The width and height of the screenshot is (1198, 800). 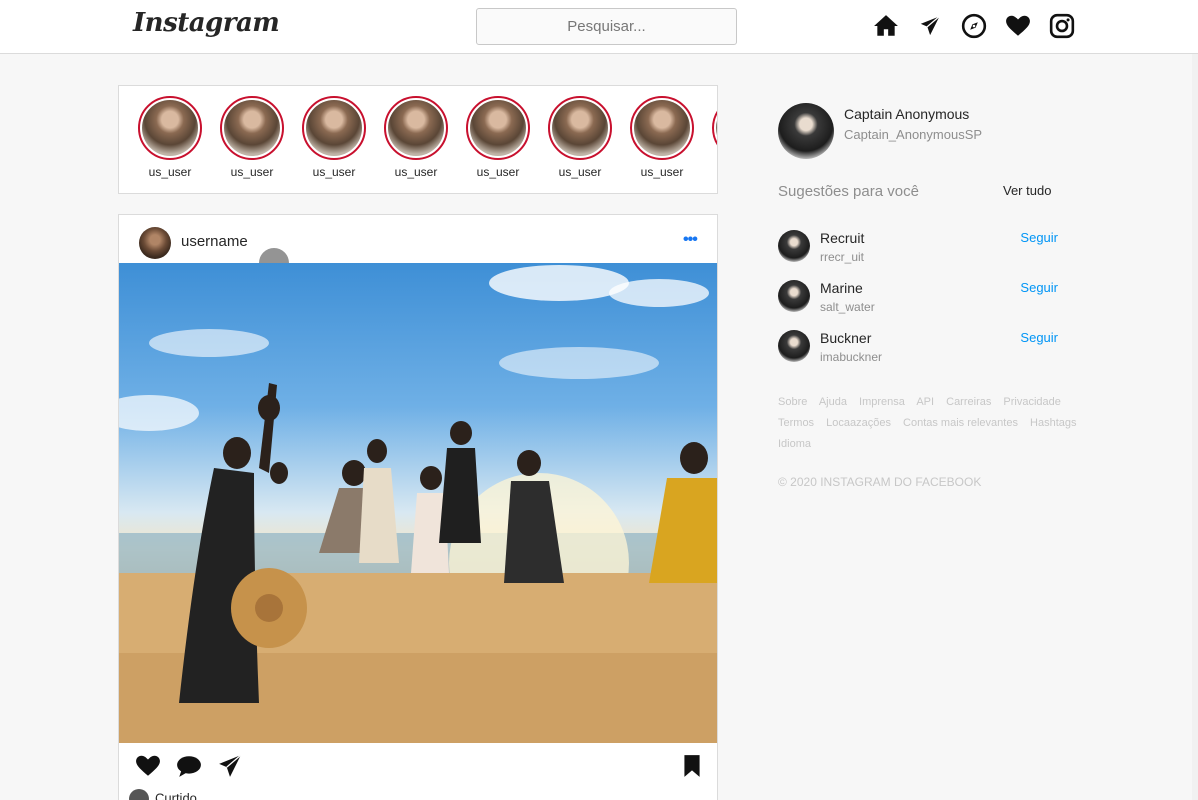 I want to click on suggestion-name: Buckner, so click(x=845, y=338).